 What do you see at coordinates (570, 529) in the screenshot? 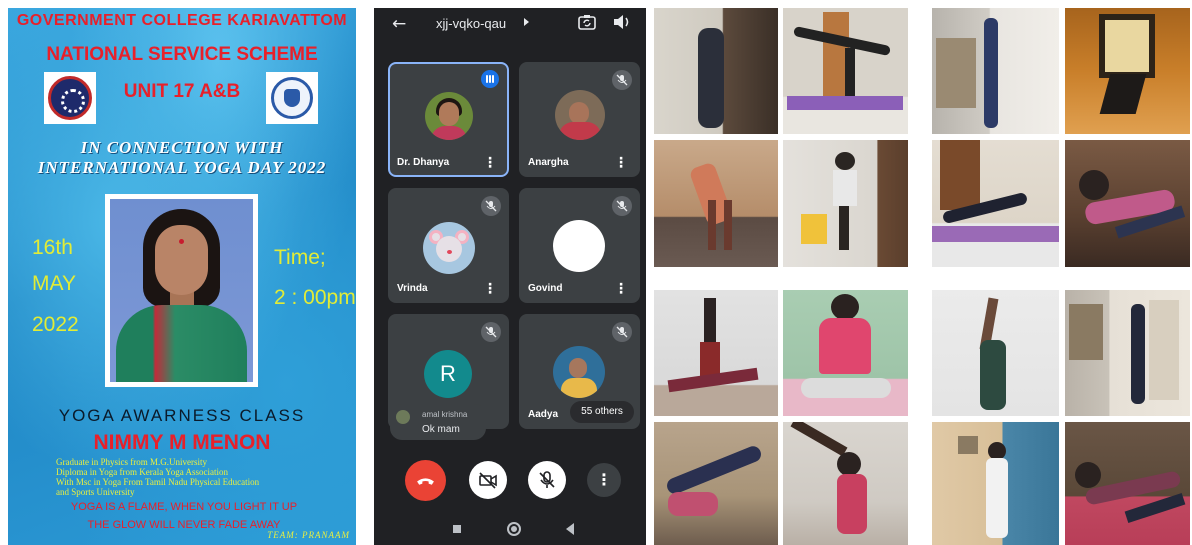
I see `back-nav-icon` at bounding box center [570, 529].